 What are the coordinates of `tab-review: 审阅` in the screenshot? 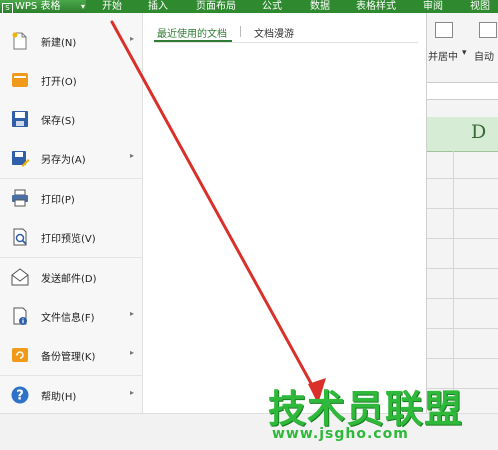 It's located at (433, 6).